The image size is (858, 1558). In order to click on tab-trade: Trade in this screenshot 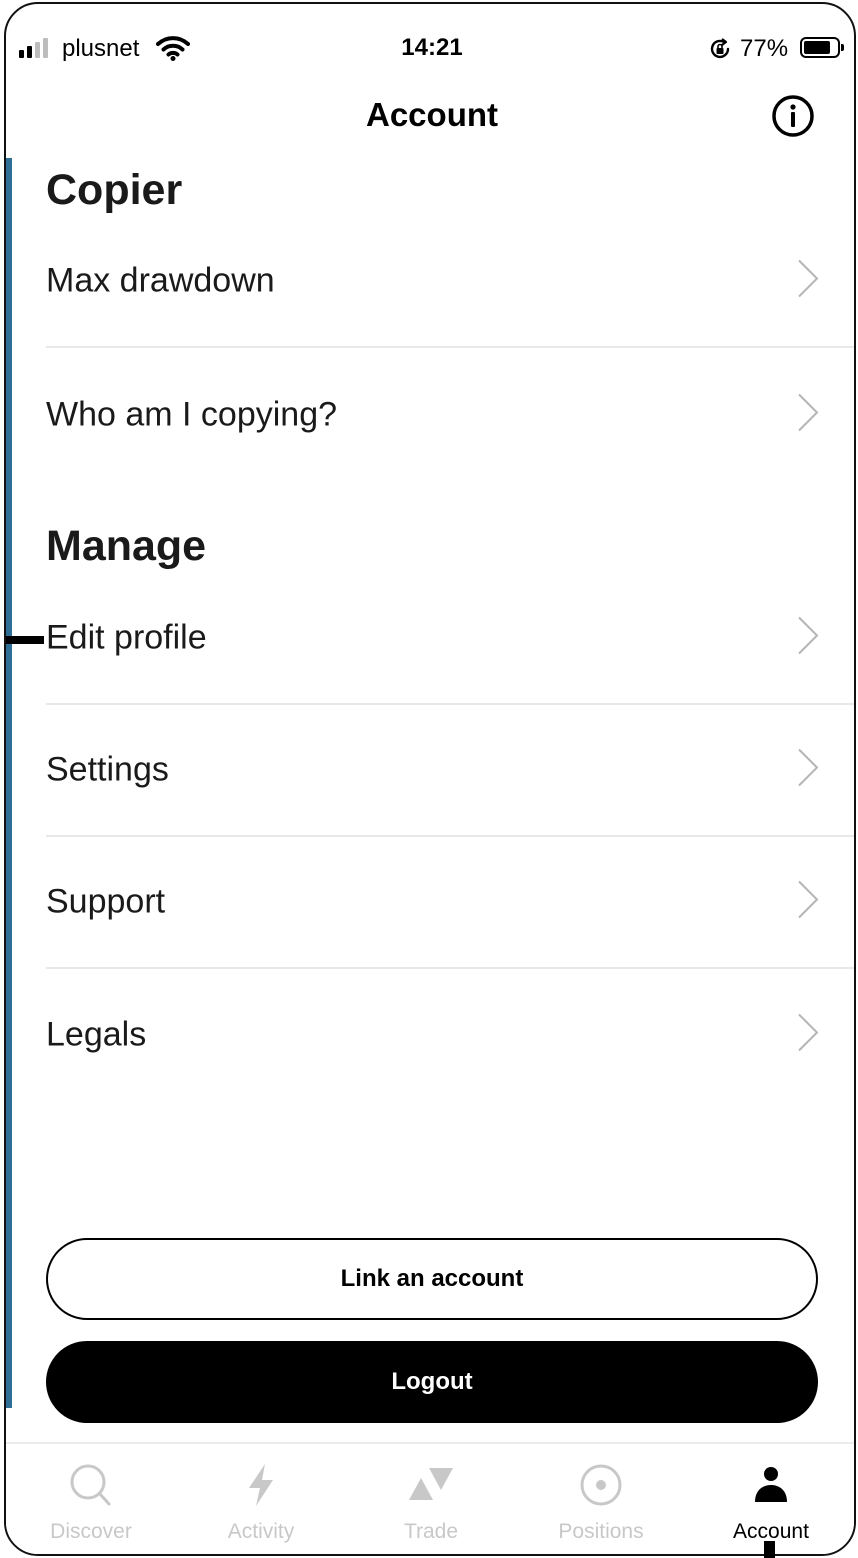, I will do `click(431, 1499)`.